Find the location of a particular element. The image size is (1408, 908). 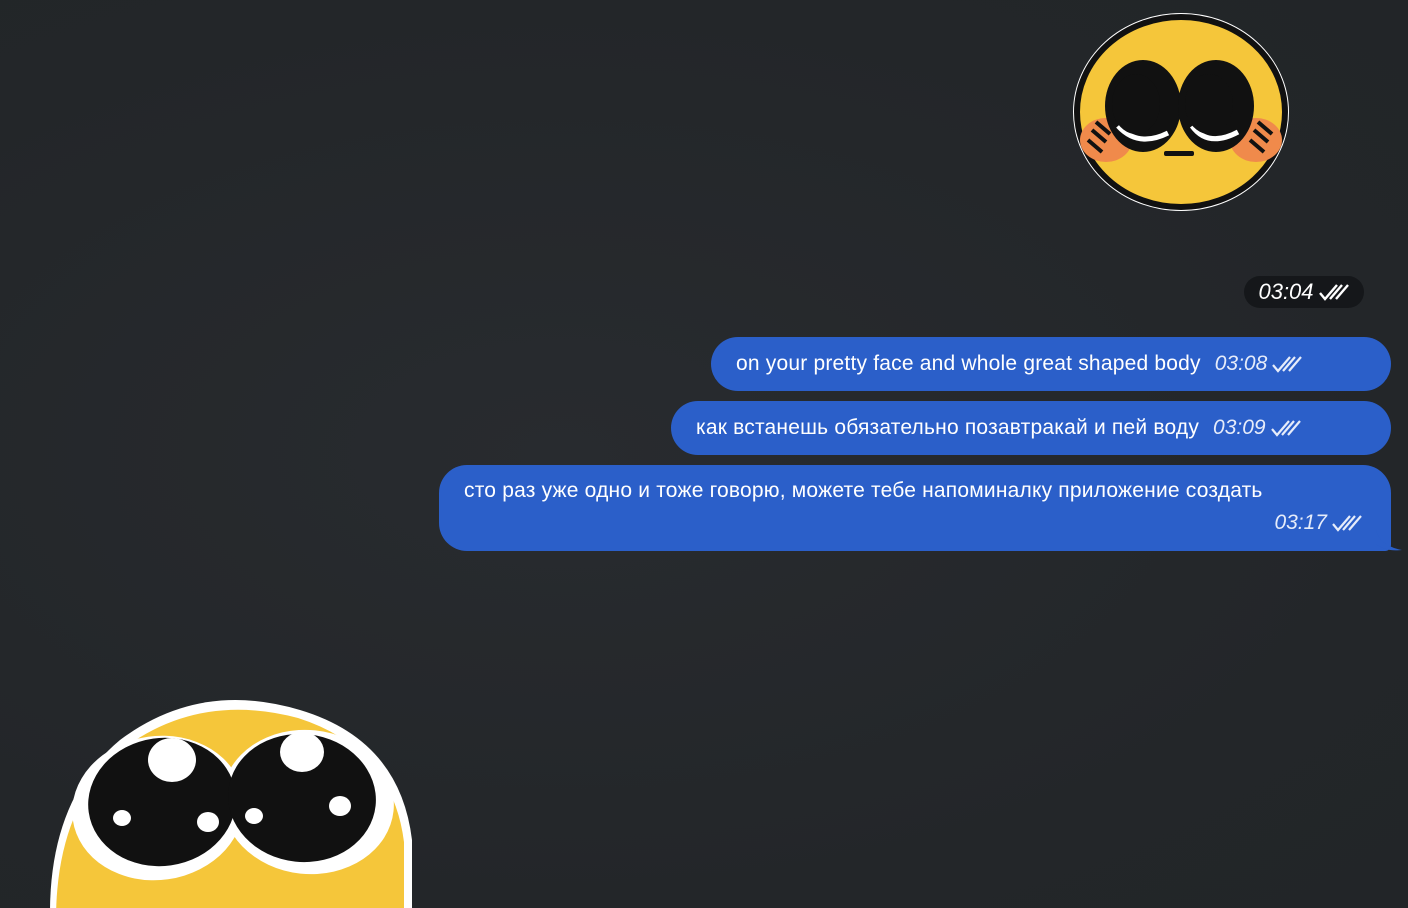

message-meta: 03:17 is located at coordinates (1318, 523).